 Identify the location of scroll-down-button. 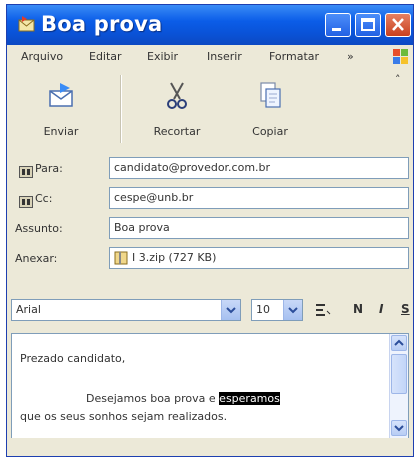
(399, 428).